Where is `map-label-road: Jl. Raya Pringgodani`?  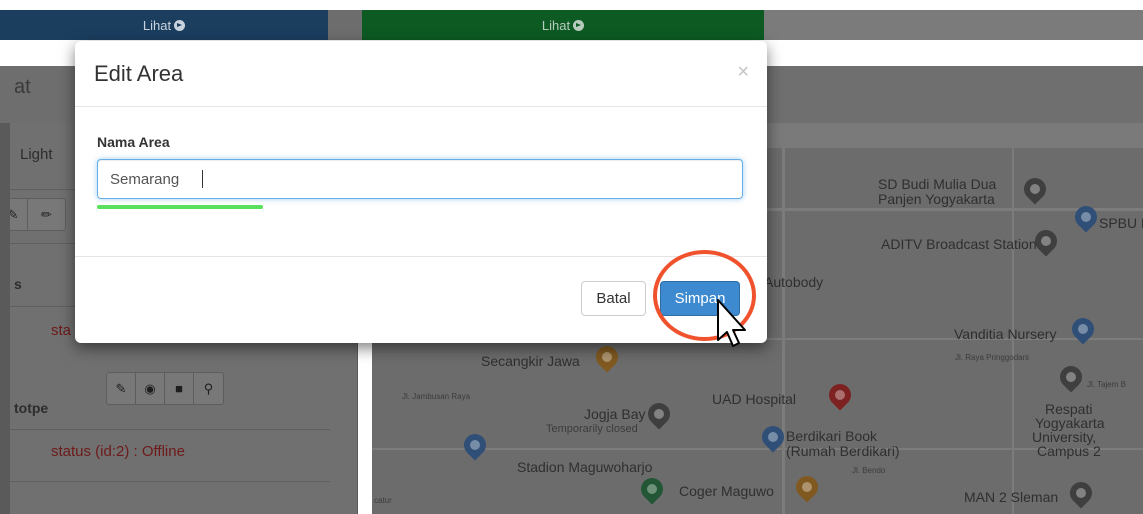 map-label-road: Jl. Raya Pringgodani is located at coordinates (992, 357).